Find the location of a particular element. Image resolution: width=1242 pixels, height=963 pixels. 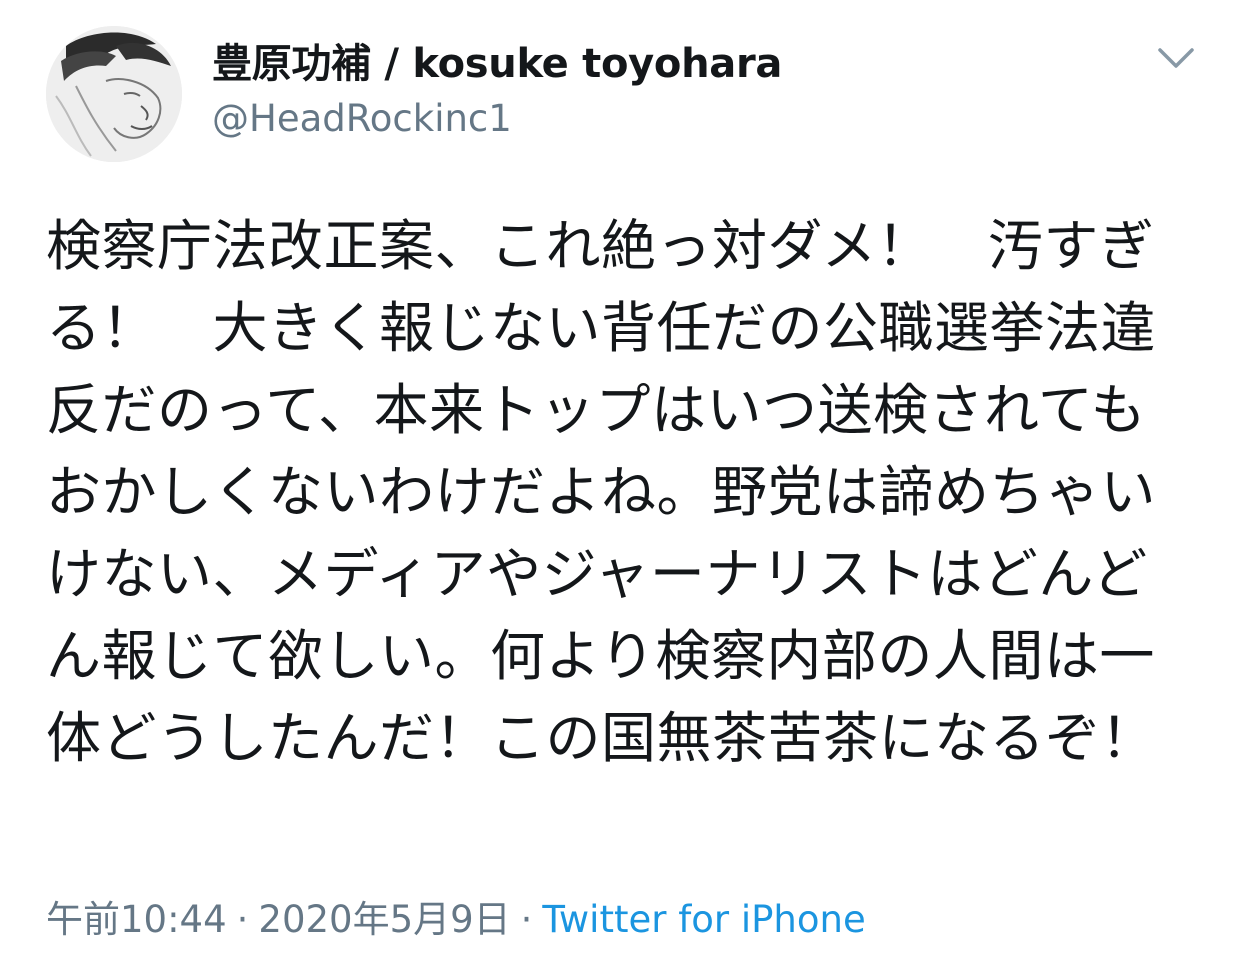

tweet-time: 午前10:44 is located at coordinates (136, 919).